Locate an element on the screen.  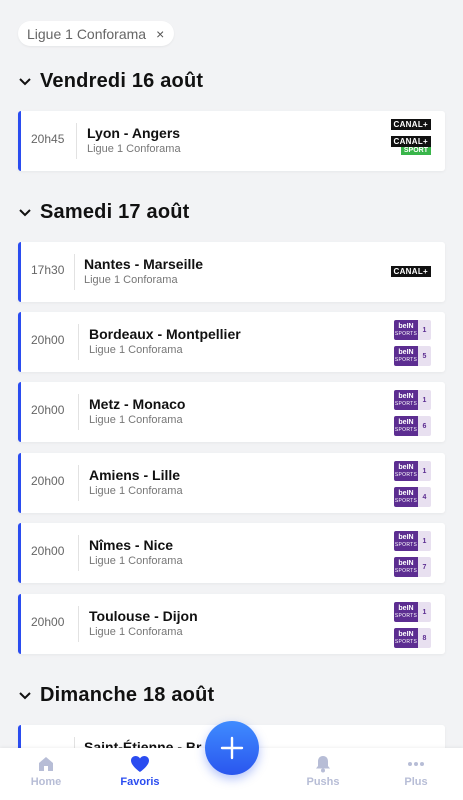
match-teams: Nantes - Marseille is located at coordinates (144, 264).